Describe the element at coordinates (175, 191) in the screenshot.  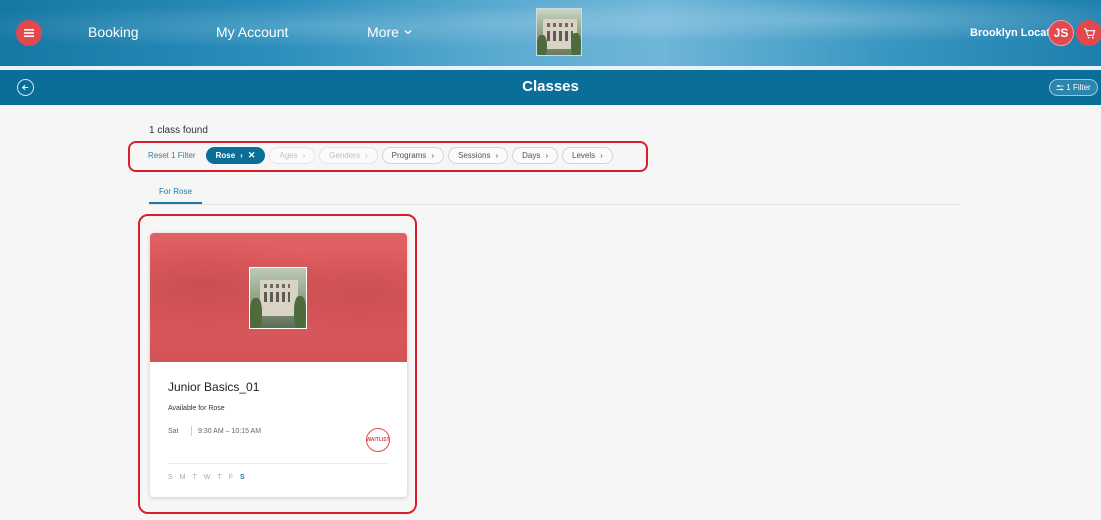
I see `tab-for-rose: For Rose` at that location.